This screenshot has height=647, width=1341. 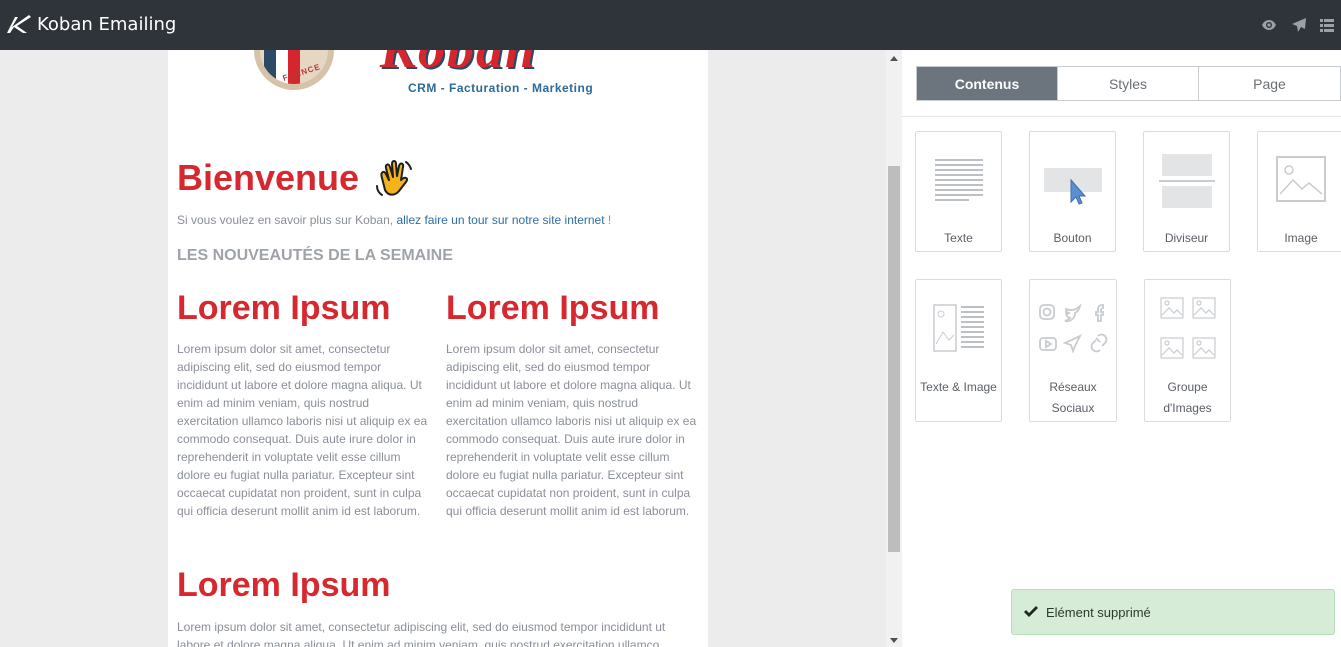 I want to click on eye-icon, so click(x=1269, y=25).